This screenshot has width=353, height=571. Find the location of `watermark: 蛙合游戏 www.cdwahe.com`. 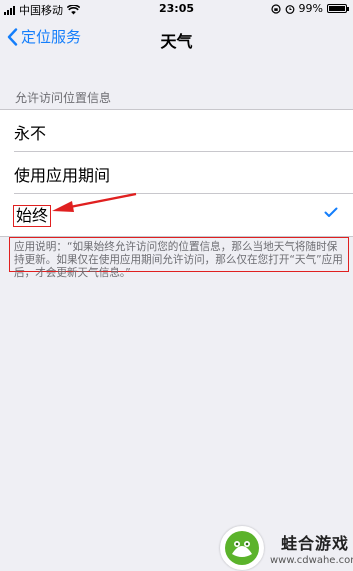

watermark: 蛙合游戏 www.cdwahe.com is located at coordinates (286, 548).